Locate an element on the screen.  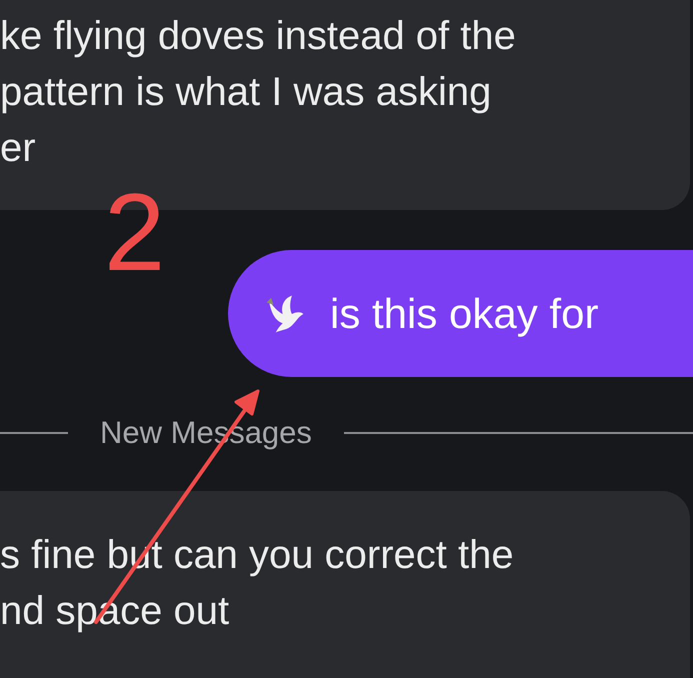
message-text: ke flying doves instead of the is located at coordinates (258, 36).